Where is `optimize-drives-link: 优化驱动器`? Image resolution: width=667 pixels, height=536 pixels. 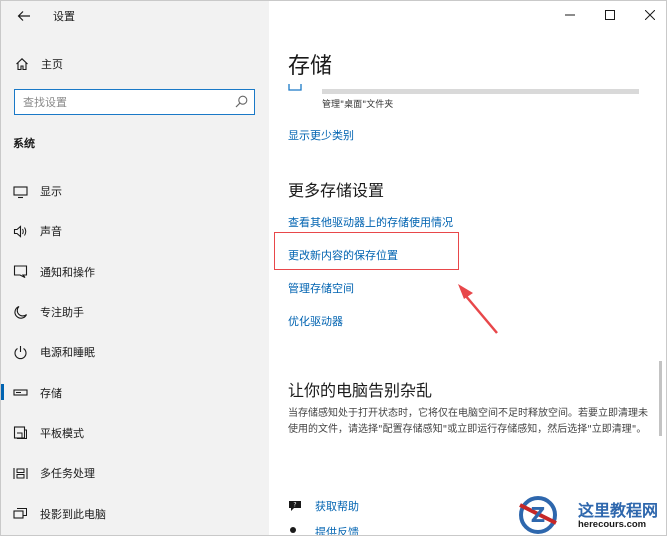 optimize-drives-link: 优化驱动器 is located at coordinates (315, 321).